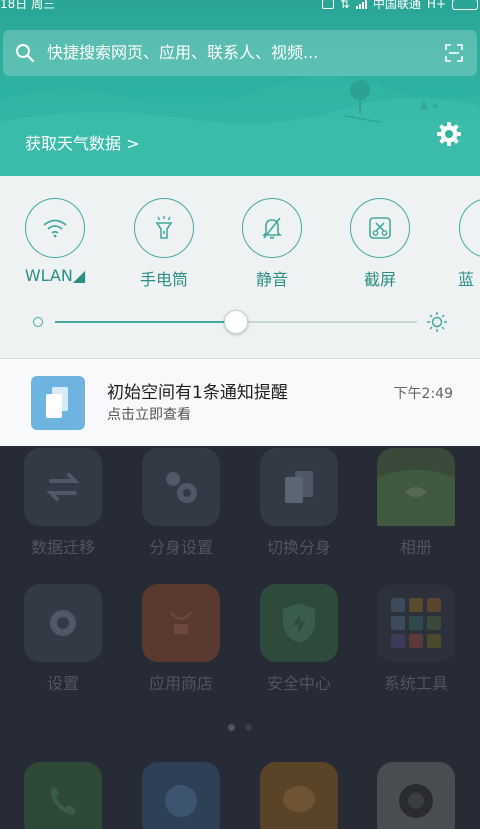 The image size is (480, 829). Describe the element at coordinates (181, 639) in the screenshot. I see `app-store: 应用商店` at that location.